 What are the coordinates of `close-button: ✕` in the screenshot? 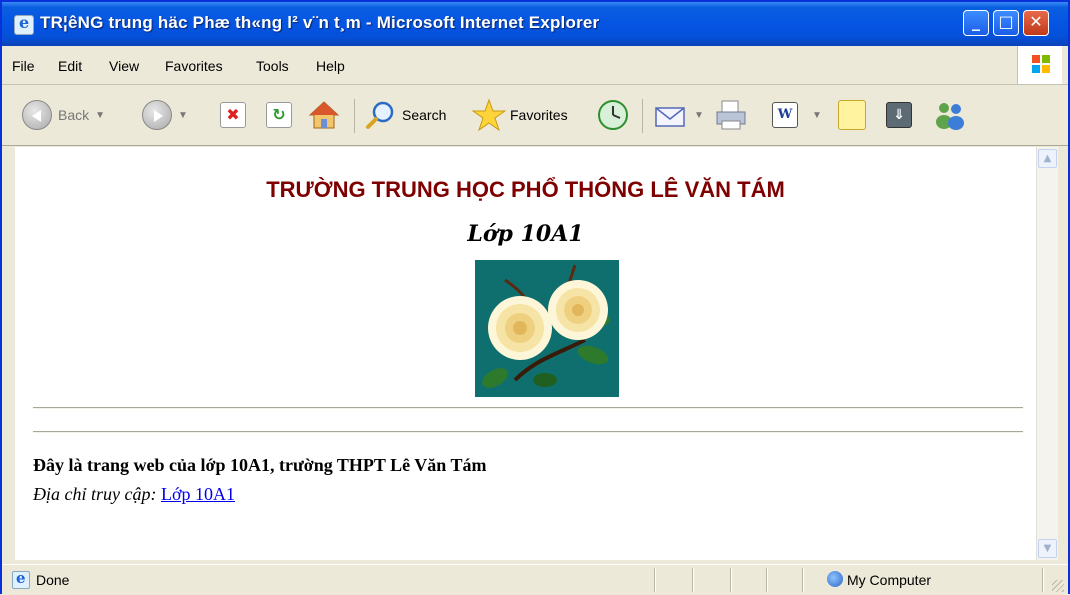 It's located at (1036, 23).